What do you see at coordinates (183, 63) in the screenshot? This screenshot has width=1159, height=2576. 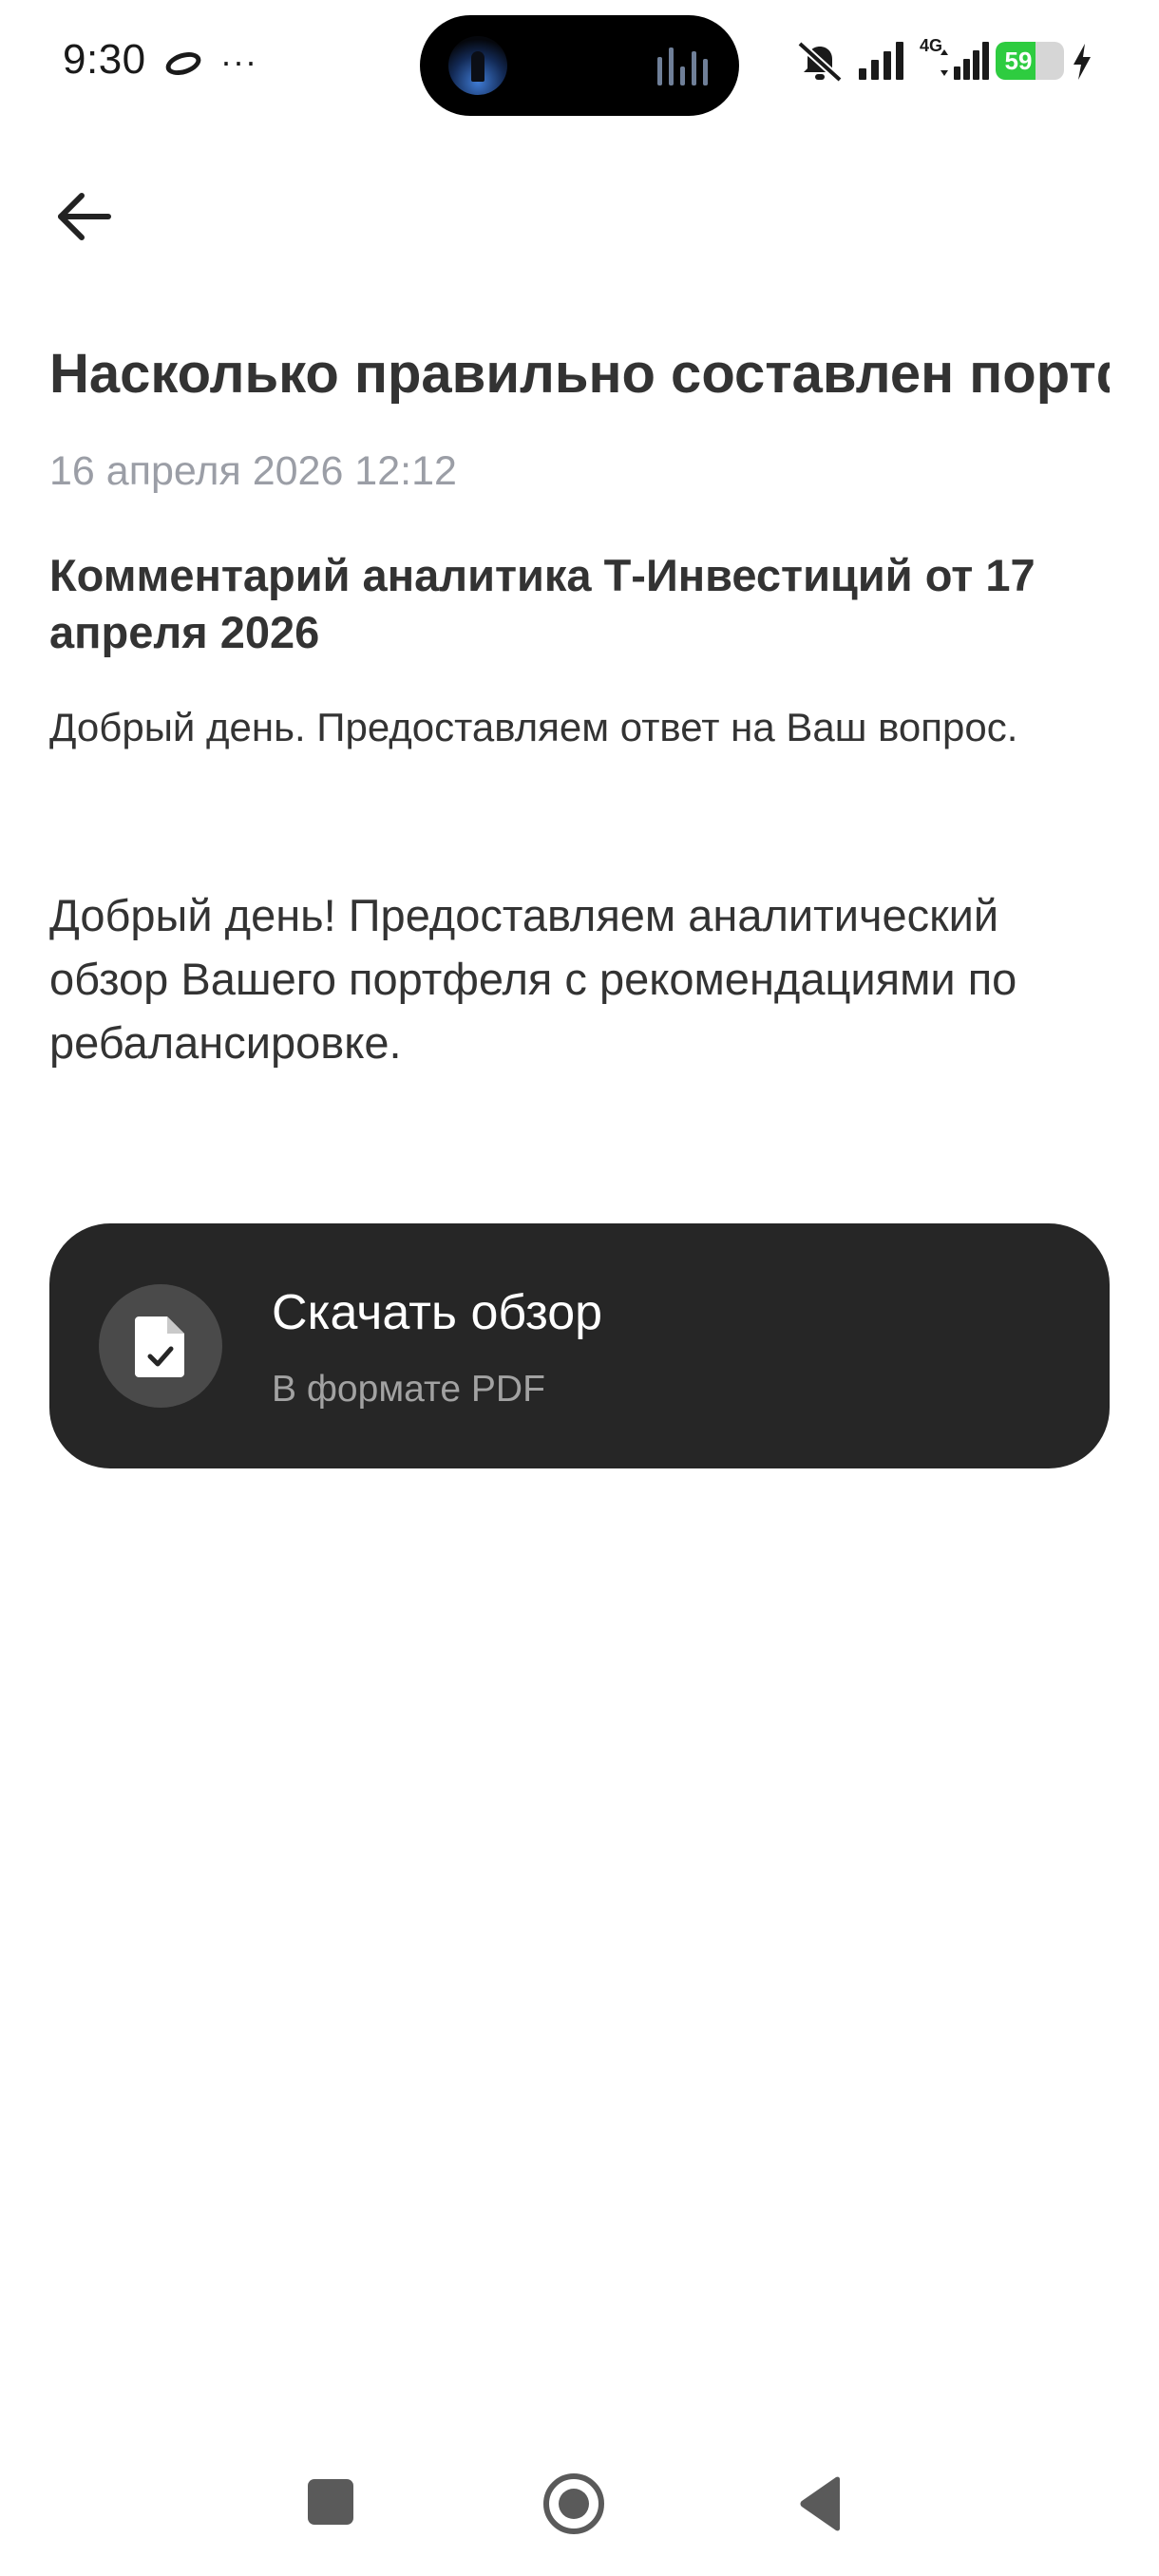 I see `ring-icon` at bounding box center [183, 63].